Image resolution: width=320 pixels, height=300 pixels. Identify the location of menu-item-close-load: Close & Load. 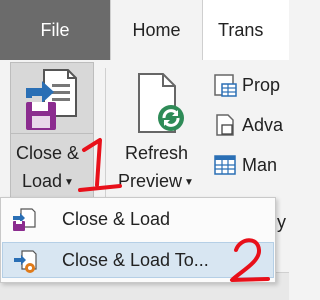
(138, 219).